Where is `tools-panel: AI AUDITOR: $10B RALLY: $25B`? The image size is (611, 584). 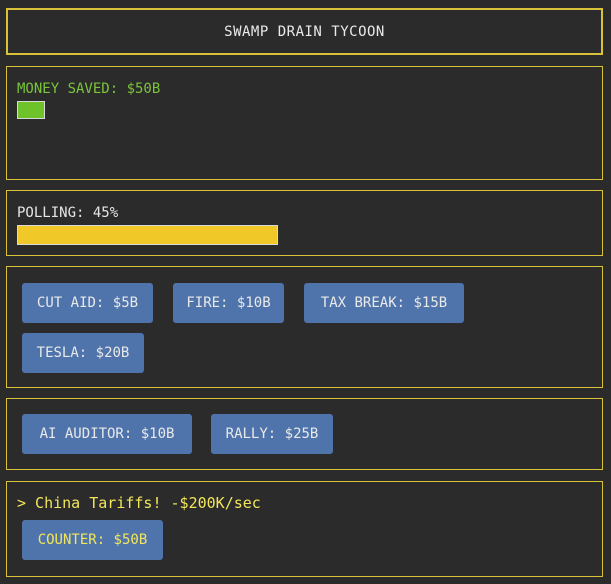 tools-panel: AI AUDITOR: $10B RALLY: $25B is located at coordinates (304, 434).